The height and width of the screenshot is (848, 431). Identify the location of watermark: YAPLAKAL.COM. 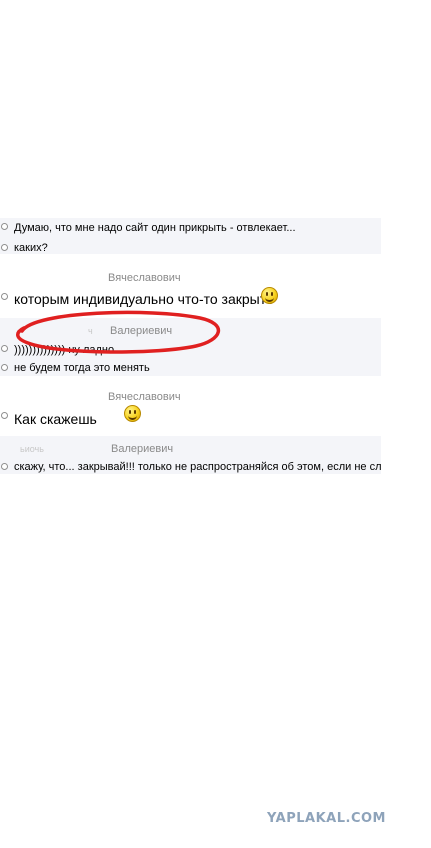
(326, 818).